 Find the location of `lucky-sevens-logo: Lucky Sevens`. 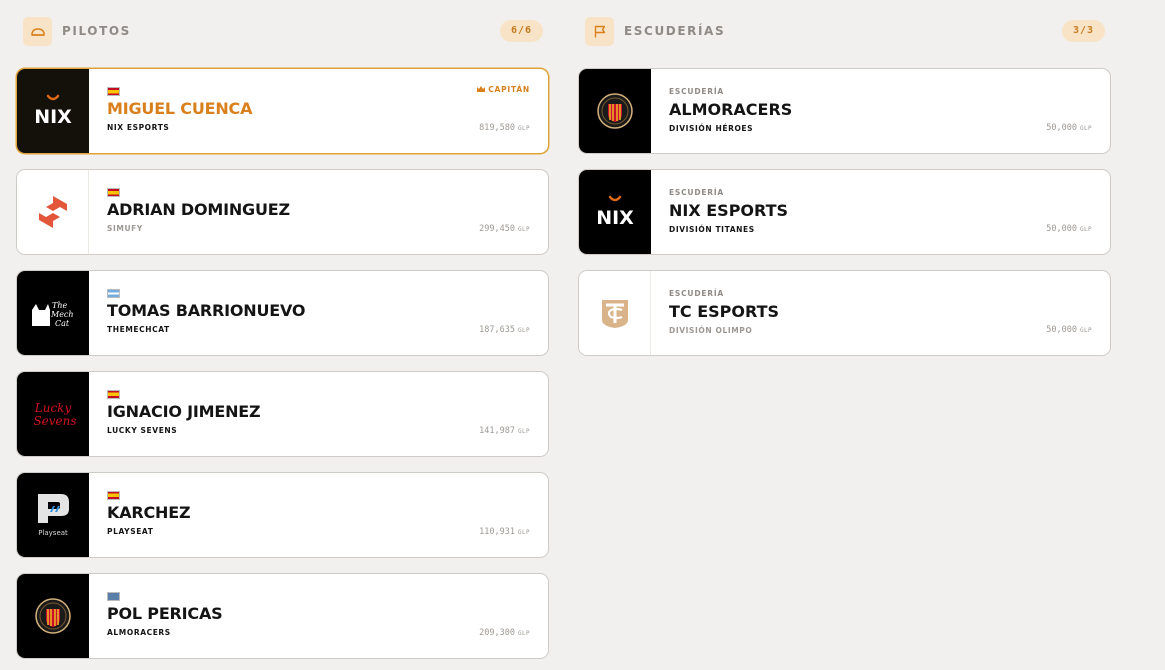

lucky-sevens-logo: Lucky Sevens is located at coordinates (53, 414).